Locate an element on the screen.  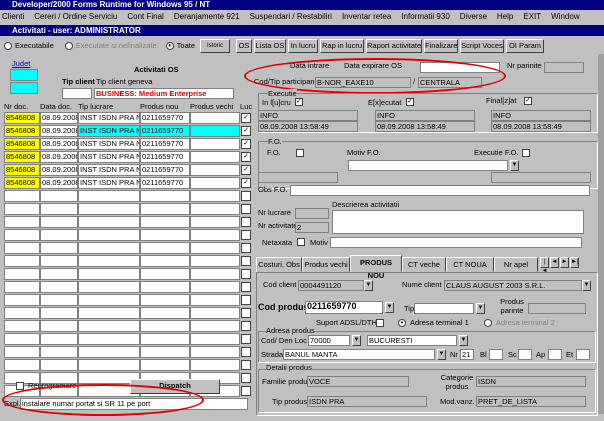
tab-produs-nou: PRODUS NOU is located at coordinates (376, 267).